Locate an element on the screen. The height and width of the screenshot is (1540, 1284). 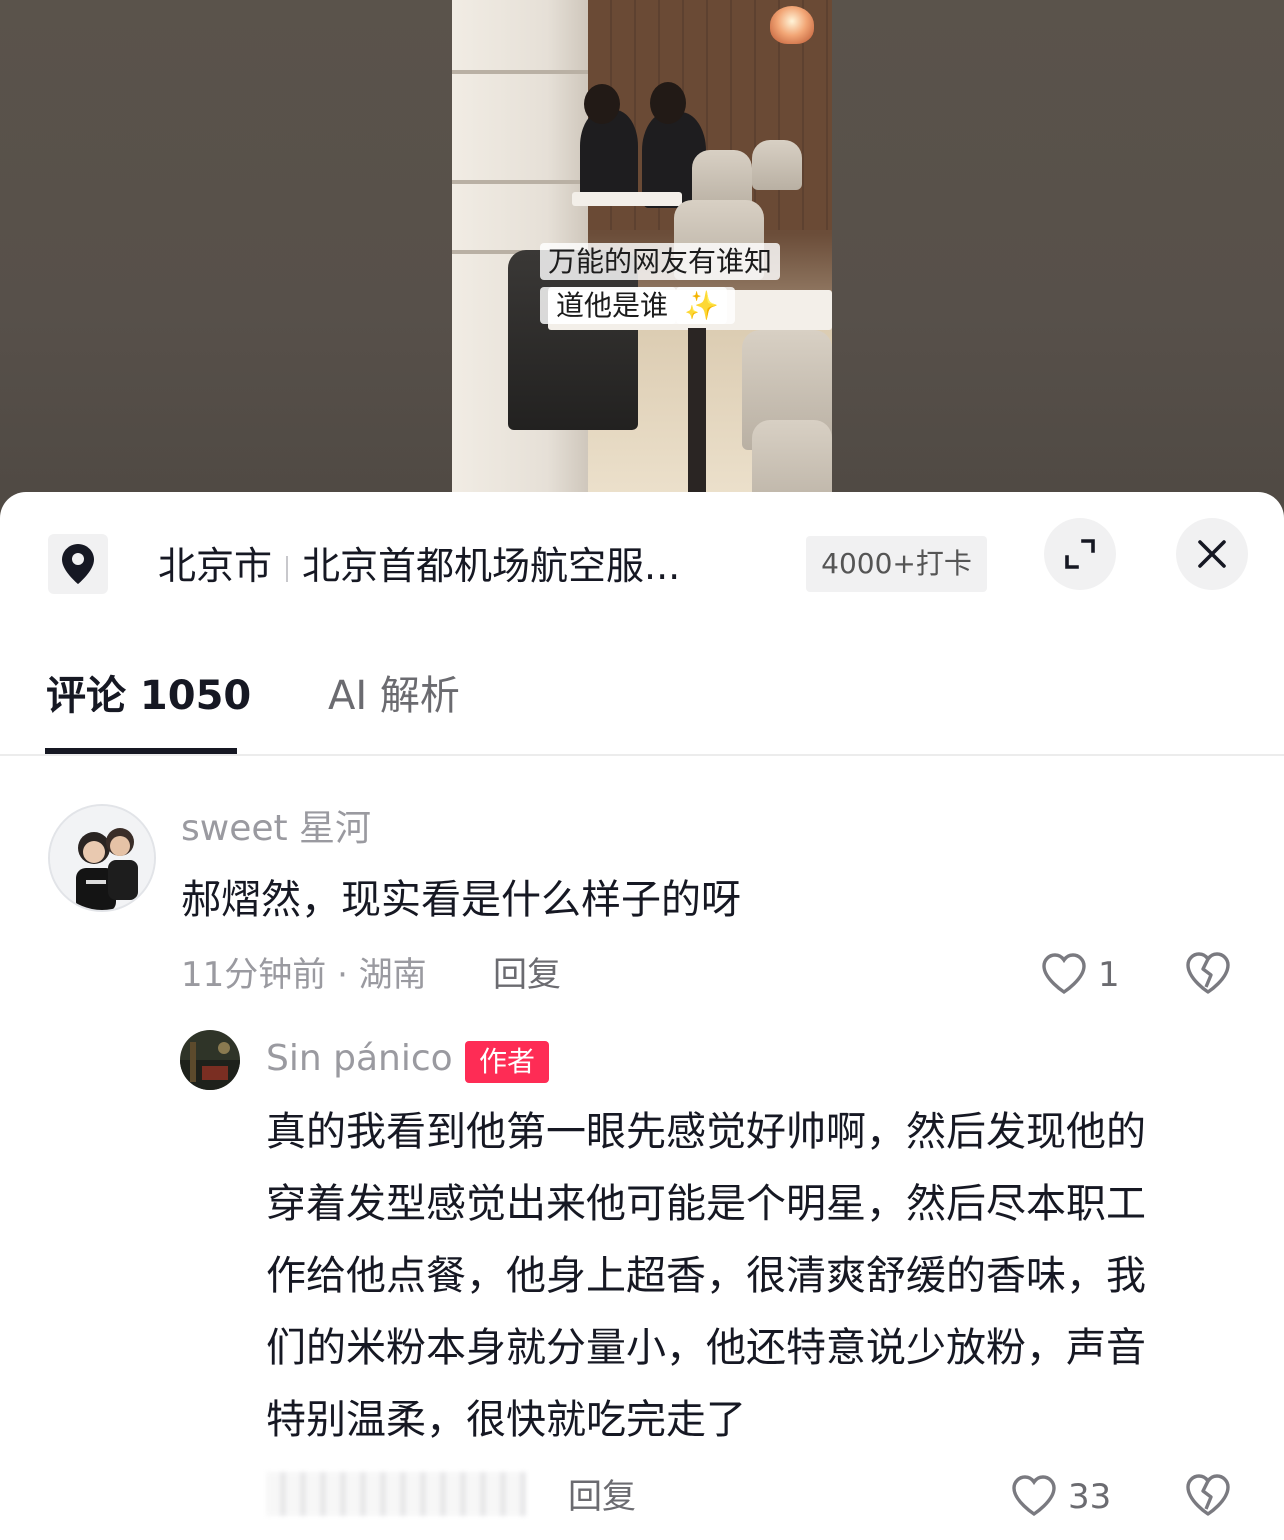
comment-time-location: 11分钟前 · 湖南 is located at coordinates (304, 975).